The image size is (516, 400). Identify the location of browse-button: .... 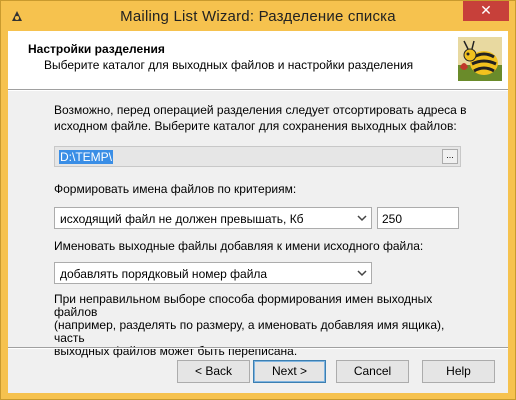
(450, 156).